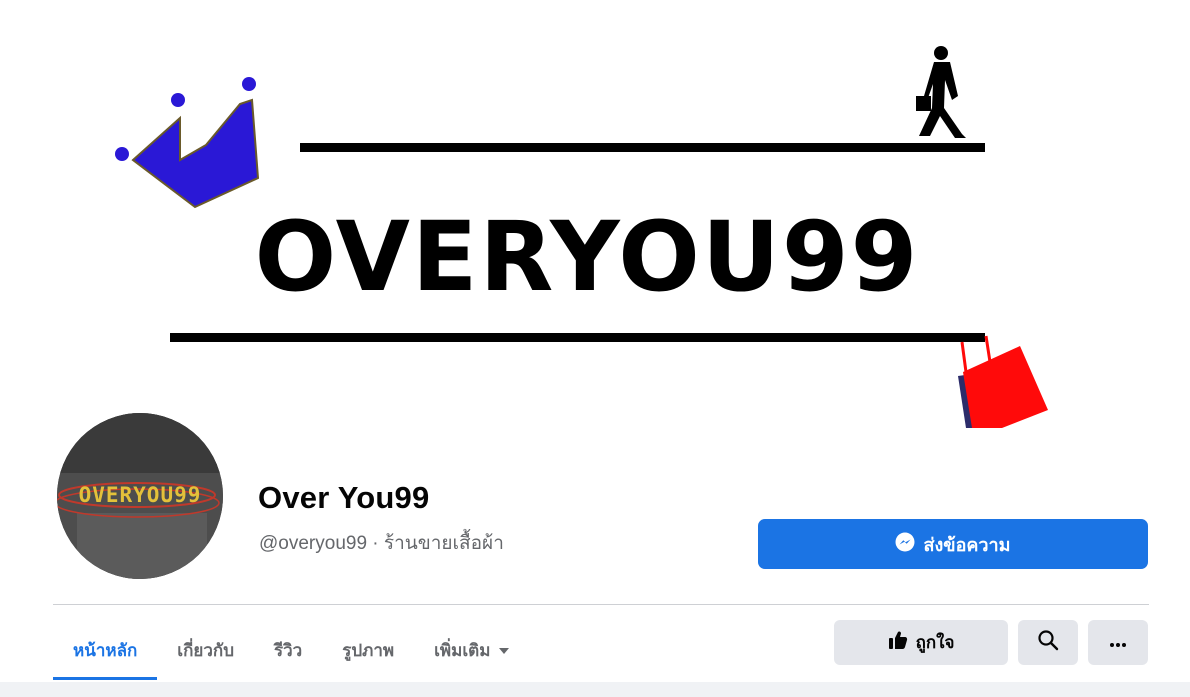 Image resolution: width=1190 pixels, height=697 pixels. I want to click on more-icon, so click(1118, 642).